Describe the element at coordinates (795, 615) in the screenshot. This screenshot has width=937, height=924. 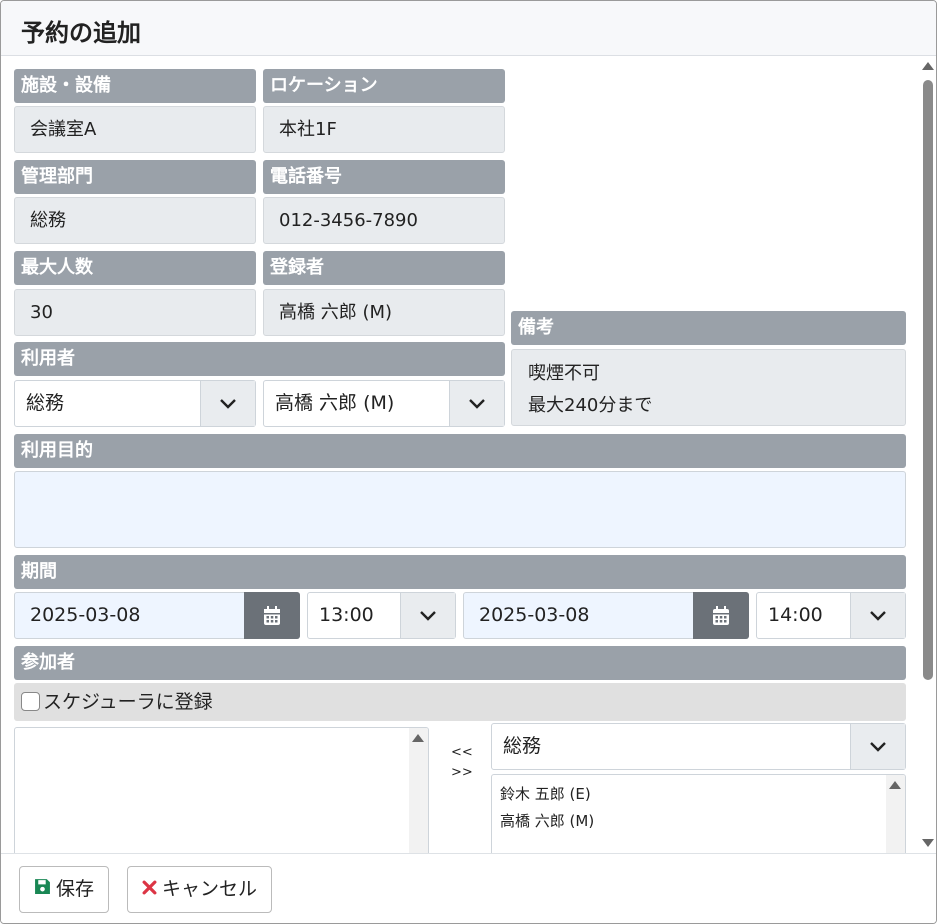
I see `end-time-value: 14:00` at that location.